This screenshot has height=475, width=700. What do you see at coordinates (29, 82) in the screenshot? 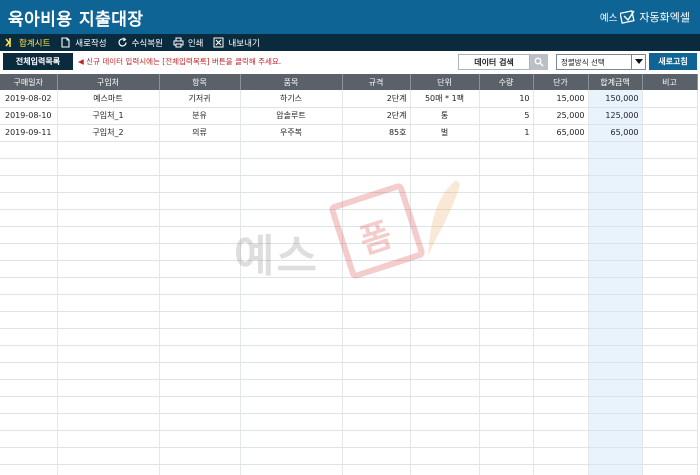
I see `column-header: 구매일자` at bounding box center [29, 82].